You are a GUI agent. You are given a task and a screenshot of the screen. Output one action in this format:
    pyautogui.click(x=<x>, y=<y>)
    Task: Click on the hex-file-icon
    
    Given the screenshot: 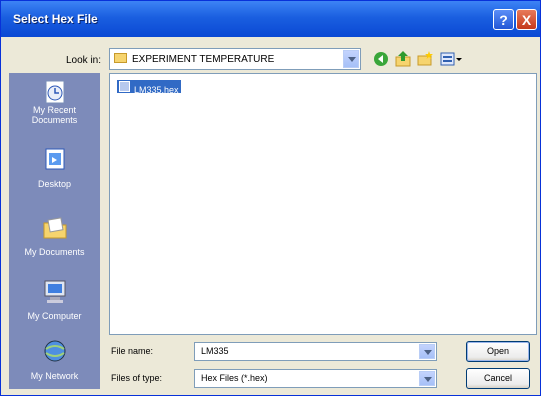 What is the action you would take?
    pyautogui.click(x=124, y=86)
    